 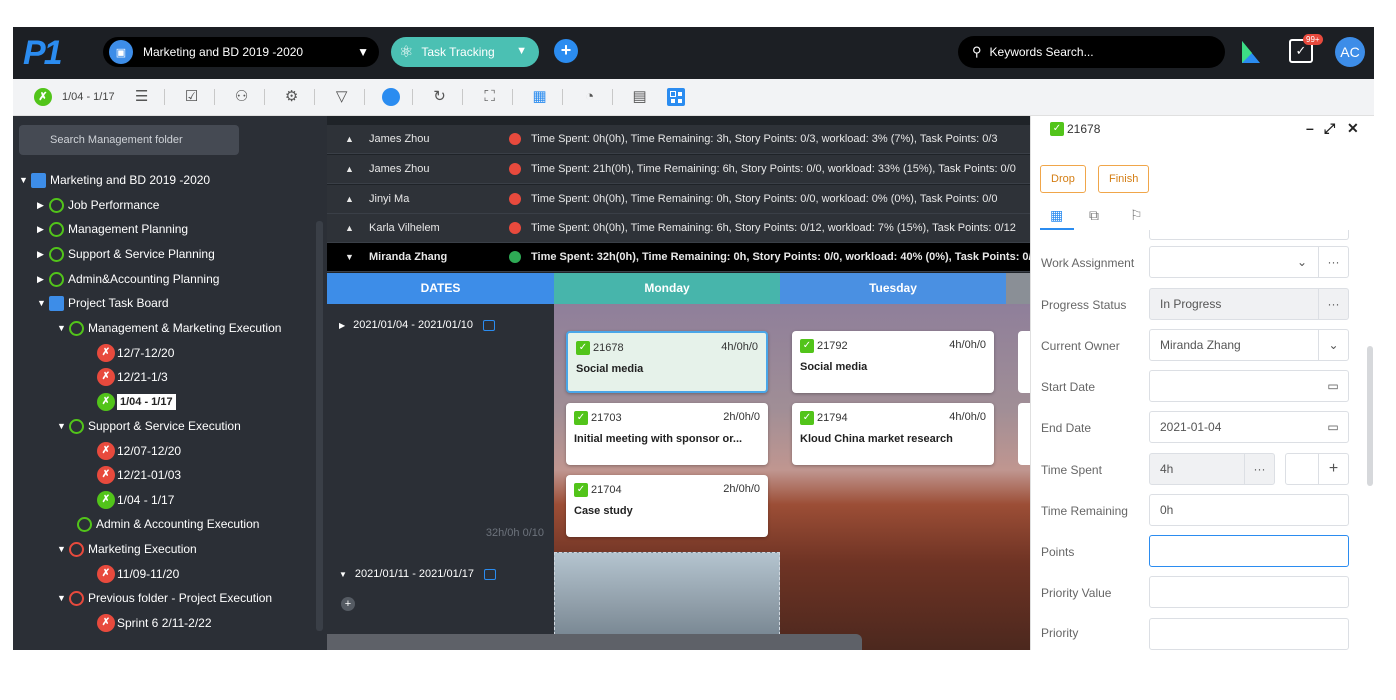 I want to click on current-owner-value: Miranda Zhang, so click(x=1200, y=345).